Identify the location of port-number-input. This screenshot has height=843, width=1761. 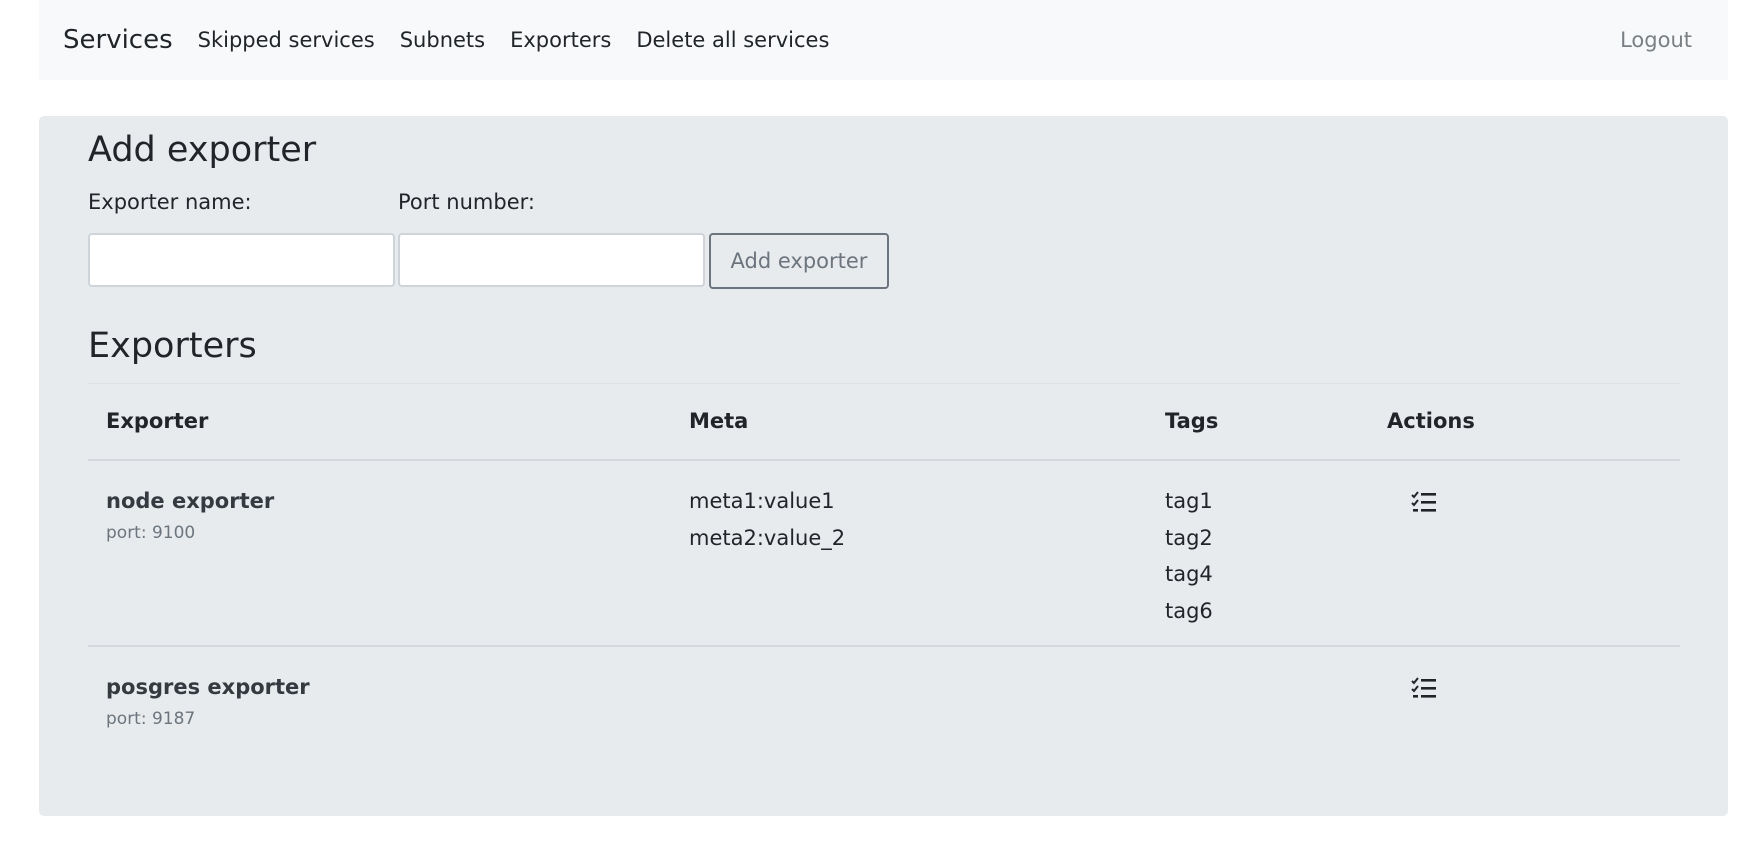
(551, 260).